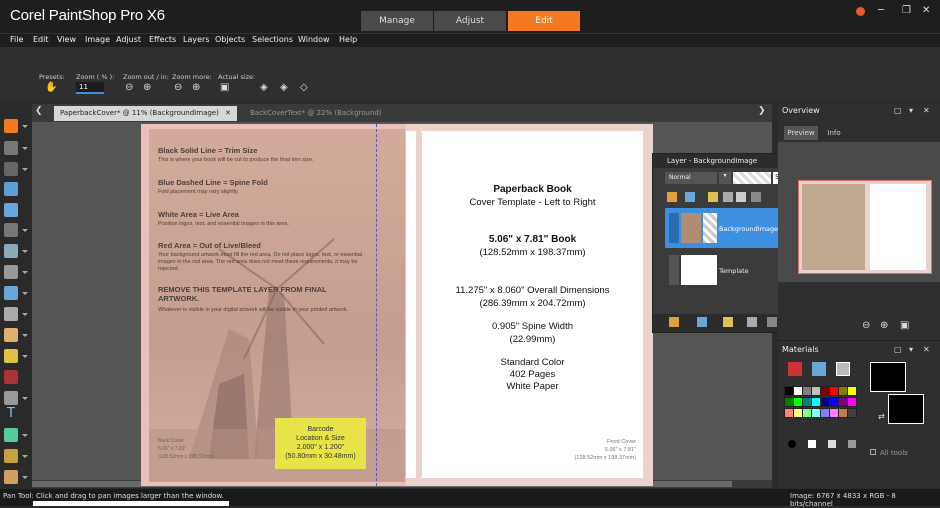 This screenshot has height=508, width=940. I want to click on retouch-tool-icon, so click(11, 293).